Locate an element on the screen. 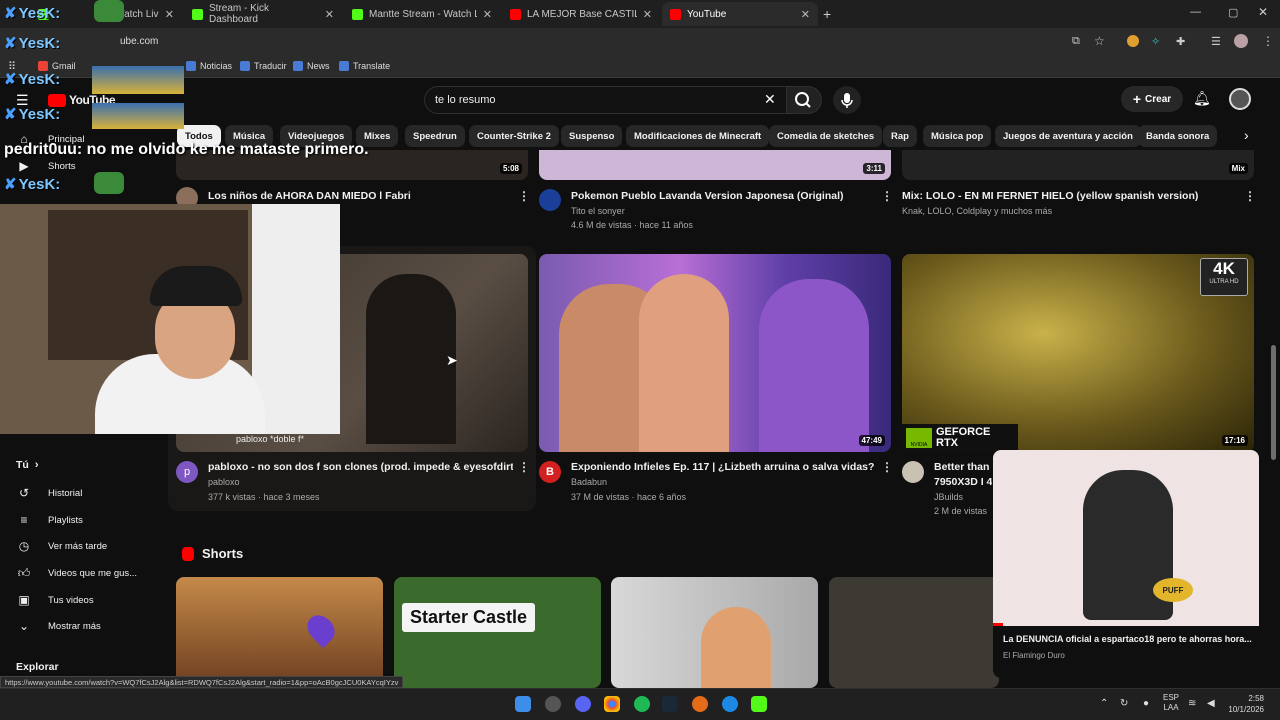 Image resolution: width=1280 pixels, height=720 pixels. video-thumbnail: 3:11 is located at coordinates (715, 165).